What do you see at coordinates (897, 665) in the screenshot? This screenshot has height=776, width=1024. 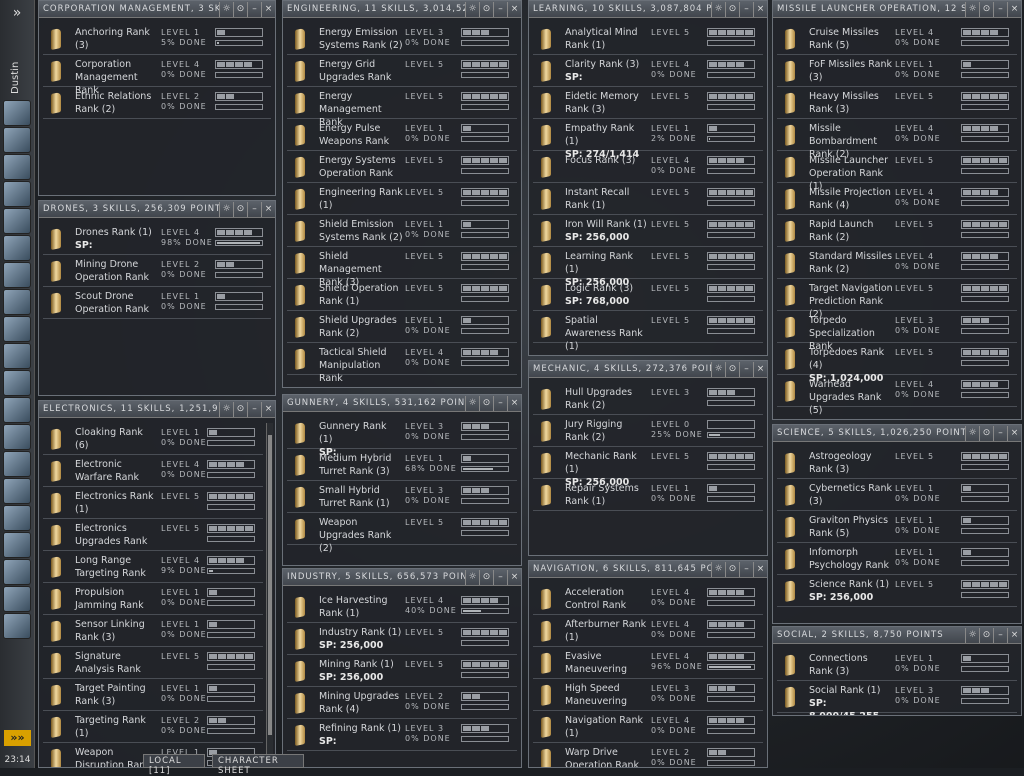 I see `skill-row: Connections Rank (3) LEVEL 1 0% DONE` at bounding box center [897, 665].